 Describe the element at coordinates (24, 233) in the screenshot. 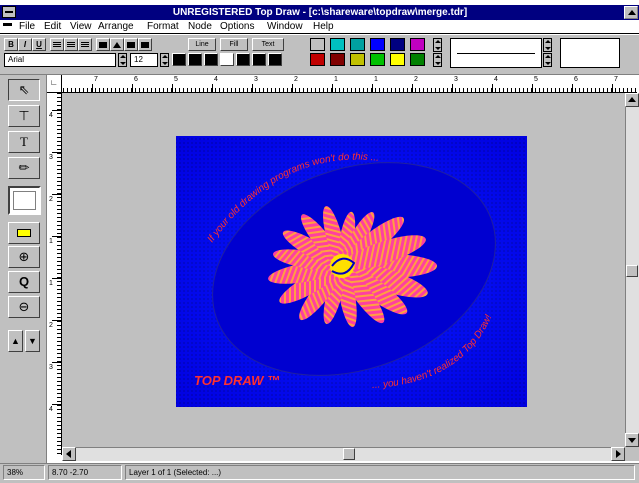

I see `ruler-tool` at that location.